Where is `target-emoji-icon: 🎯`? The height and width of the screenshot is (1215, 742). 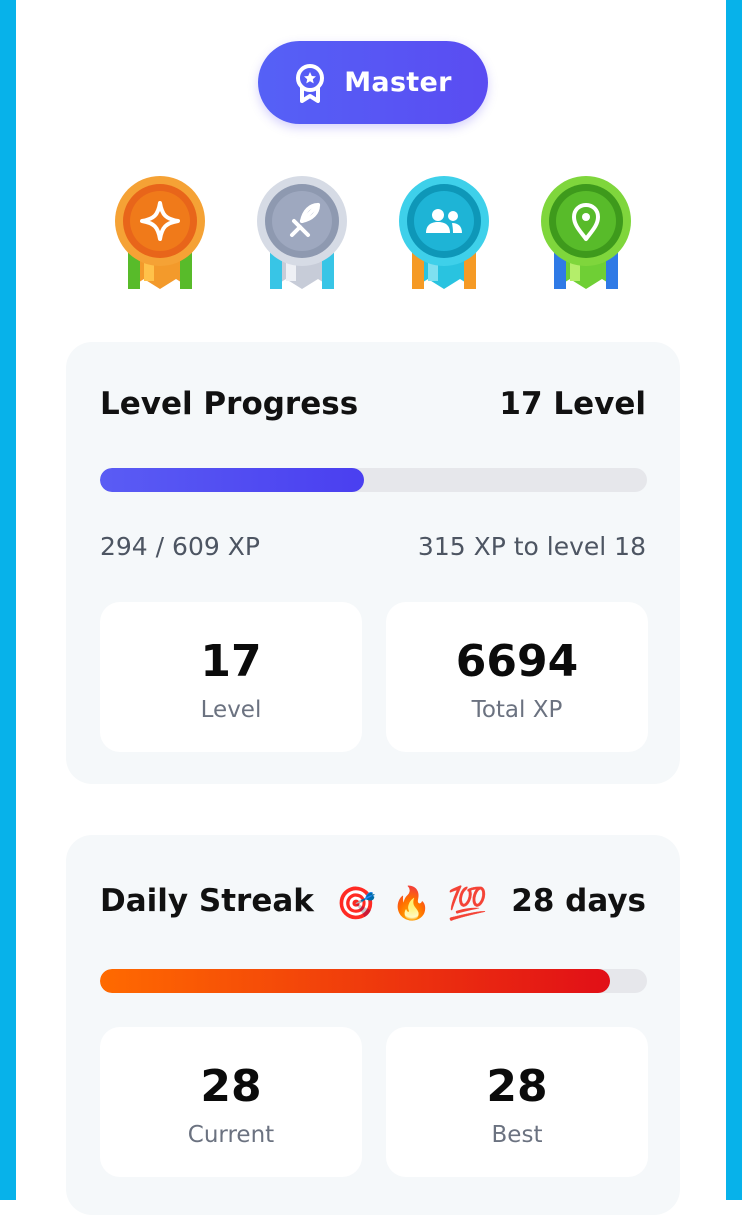 target-emoji-icon: 🎯 is located at coordinates (356, 903).